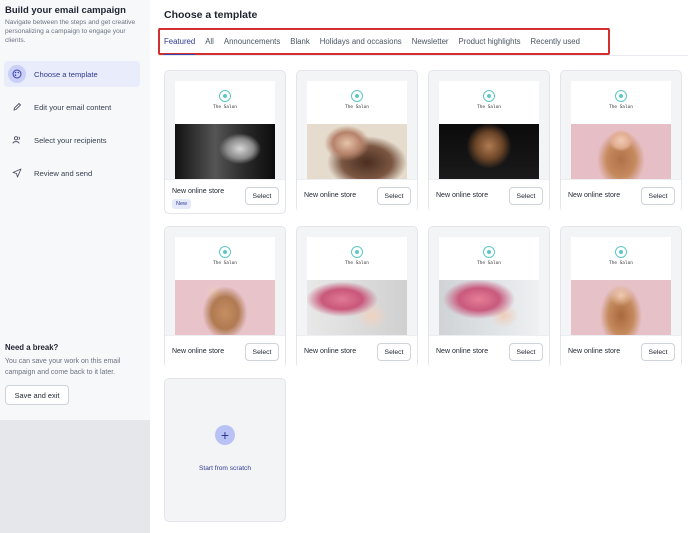 The width and height of the screenshot is (688, 533). I want to click on users-icon, so click(17, 140).